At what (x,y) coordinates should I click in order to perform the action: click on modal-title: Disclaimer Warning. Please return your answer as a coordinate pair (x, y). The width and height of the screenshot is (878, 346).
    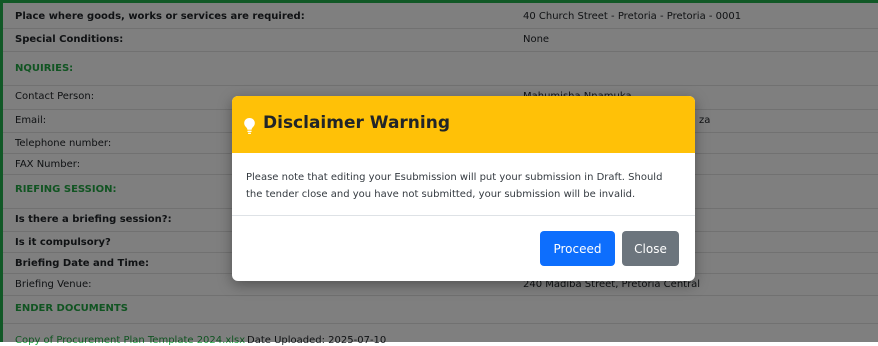
    Looking at the image, I should click on (357, 123).